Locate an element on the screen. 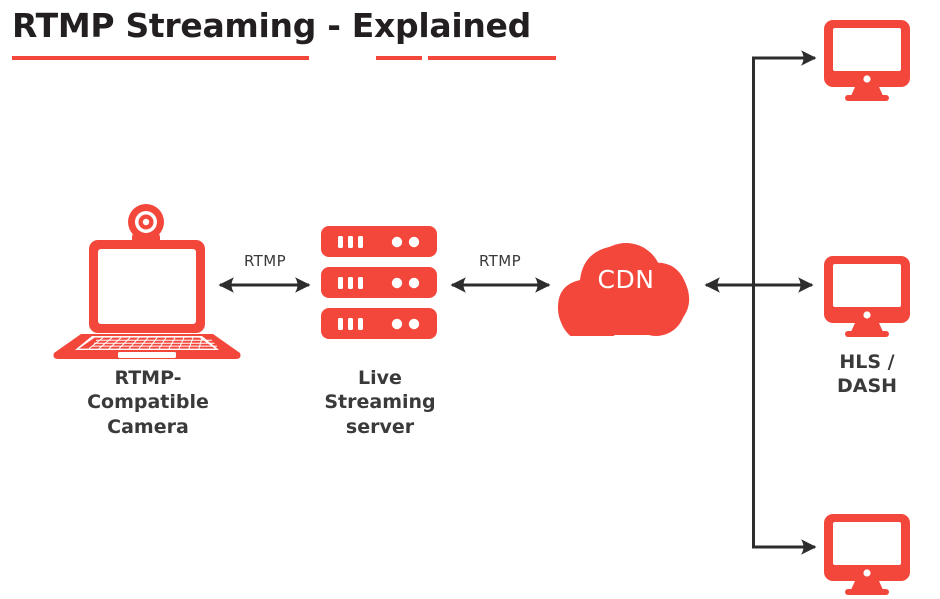 The height and width of the screenshot is (599, 940). page-title-text: RTMP Streaming - Explained is located at coordinates (271, 25).